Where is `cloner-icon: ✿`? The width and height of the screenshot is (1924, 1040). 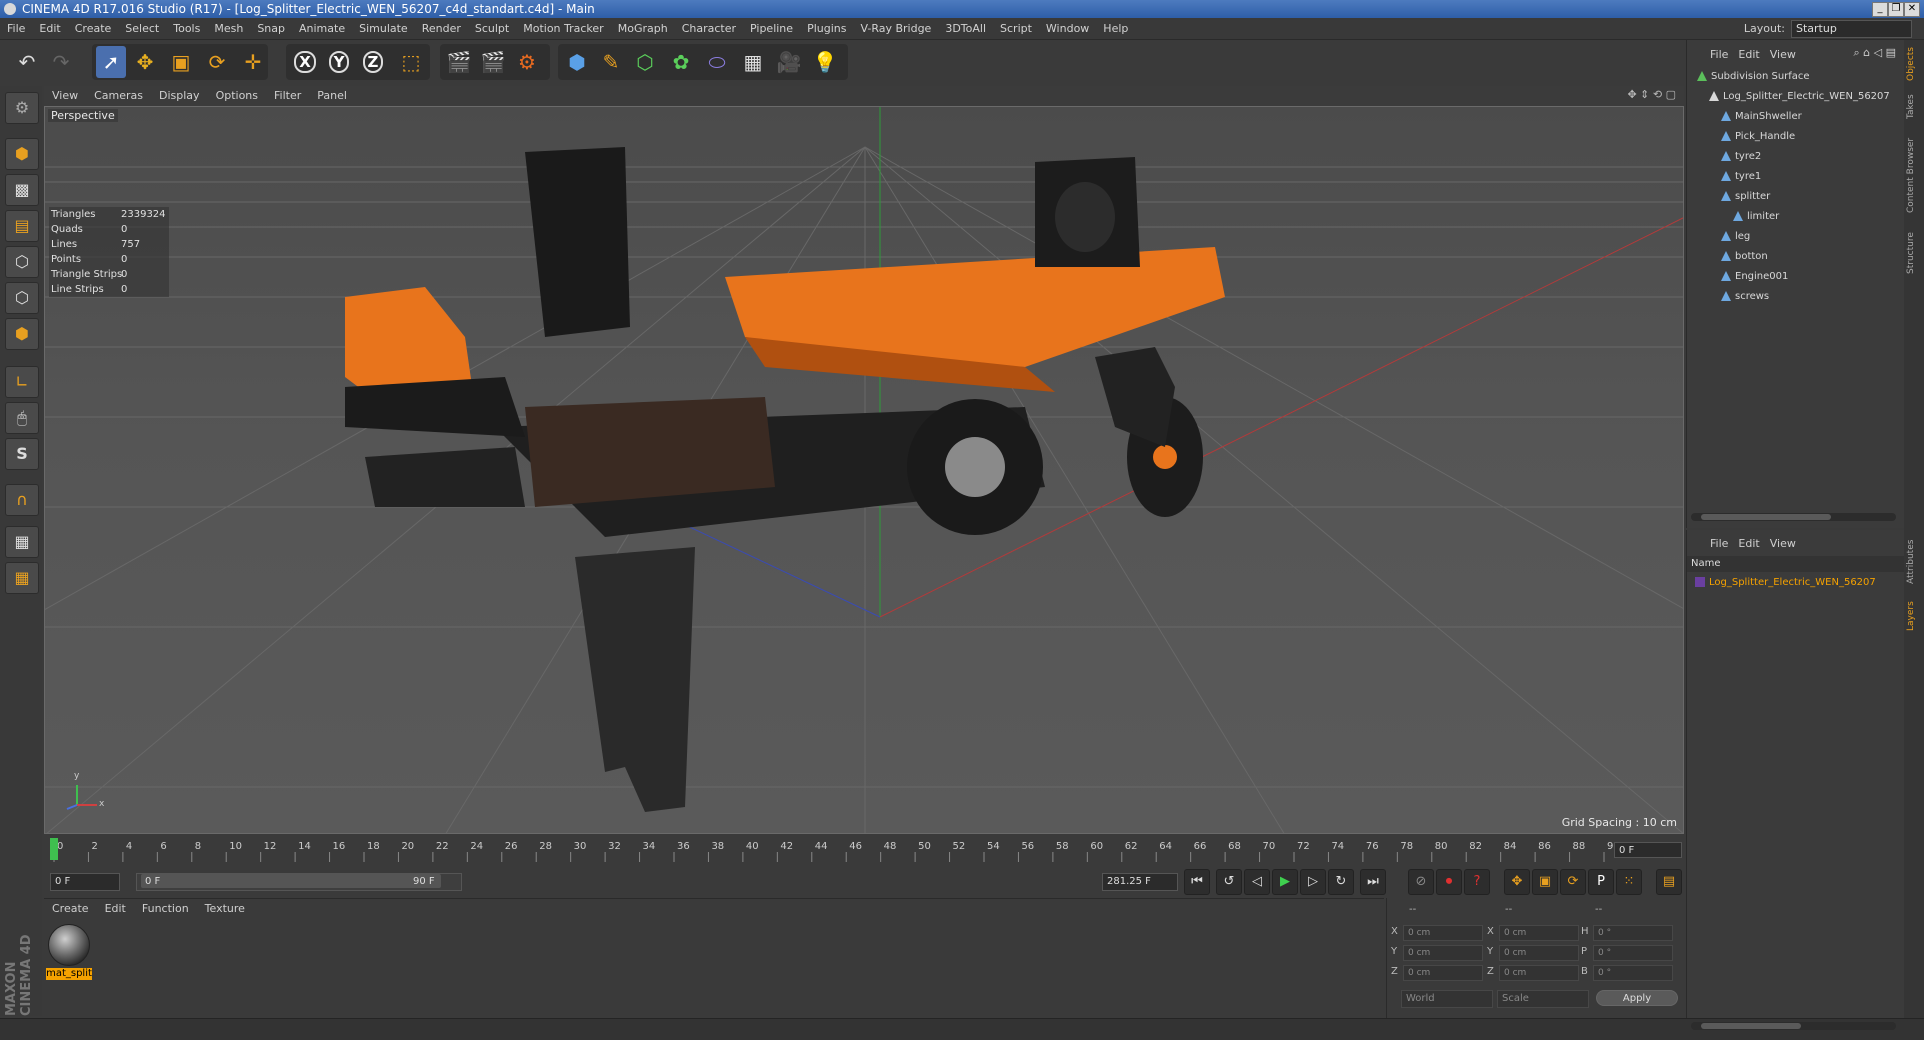
cloner-icon: ✿ is located at coordinates (681, 62).